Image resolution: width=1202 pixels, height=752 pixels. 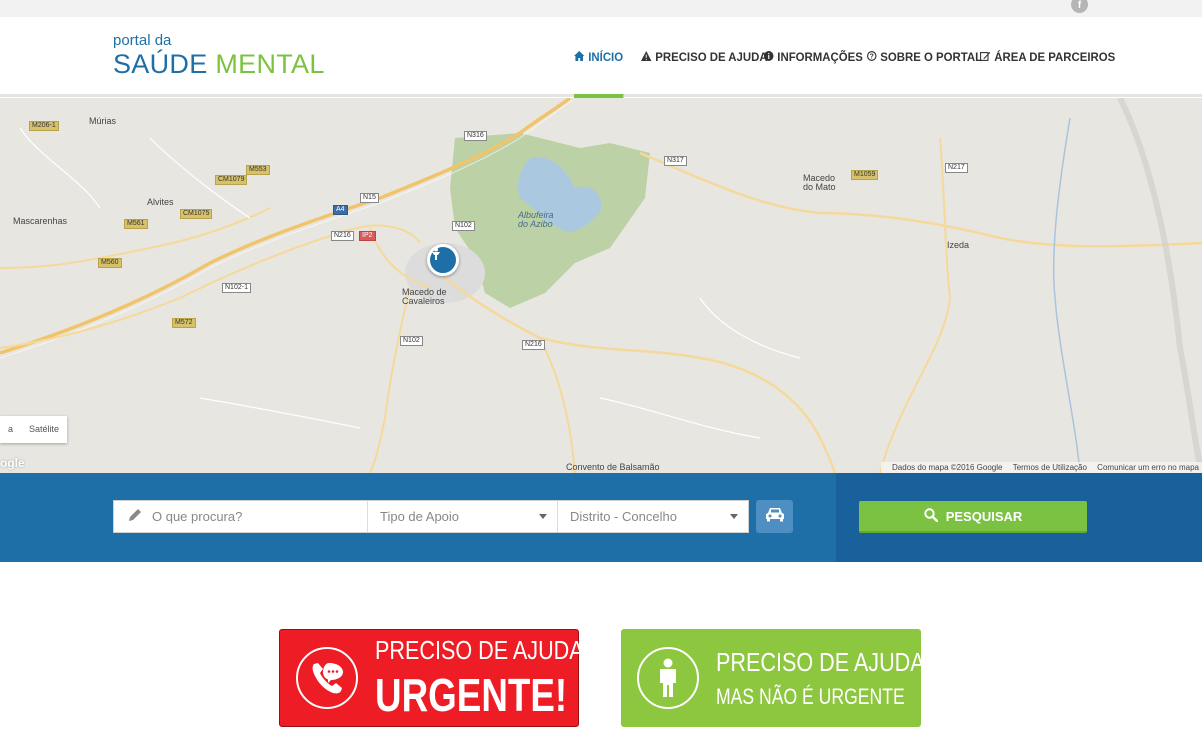 I want to click on nav-sobre-o-portal: ? SOBRE O PORTAL, so click(x=924, y=57).